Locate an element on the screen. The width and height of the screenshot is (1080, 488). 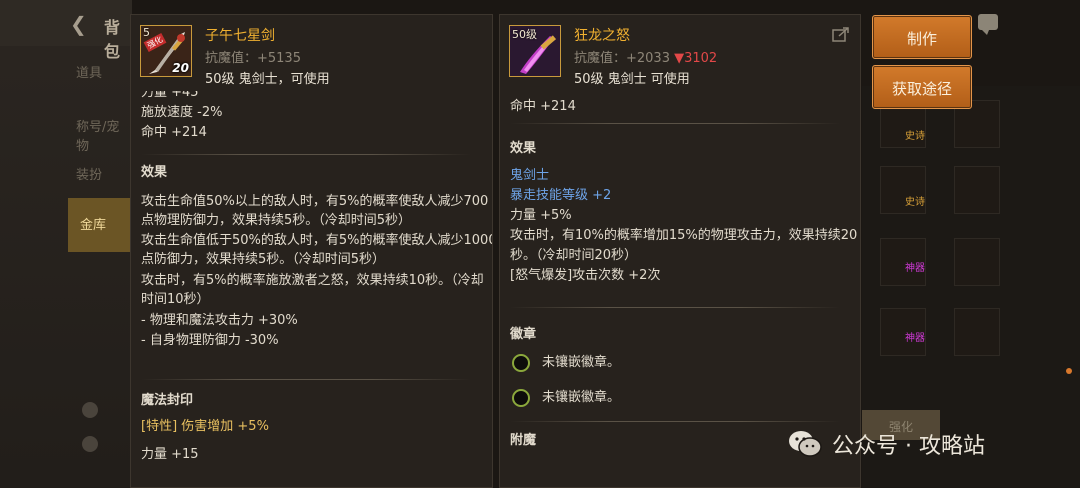
inventory-slot: 史诗 is located at coordinates (903, 190).